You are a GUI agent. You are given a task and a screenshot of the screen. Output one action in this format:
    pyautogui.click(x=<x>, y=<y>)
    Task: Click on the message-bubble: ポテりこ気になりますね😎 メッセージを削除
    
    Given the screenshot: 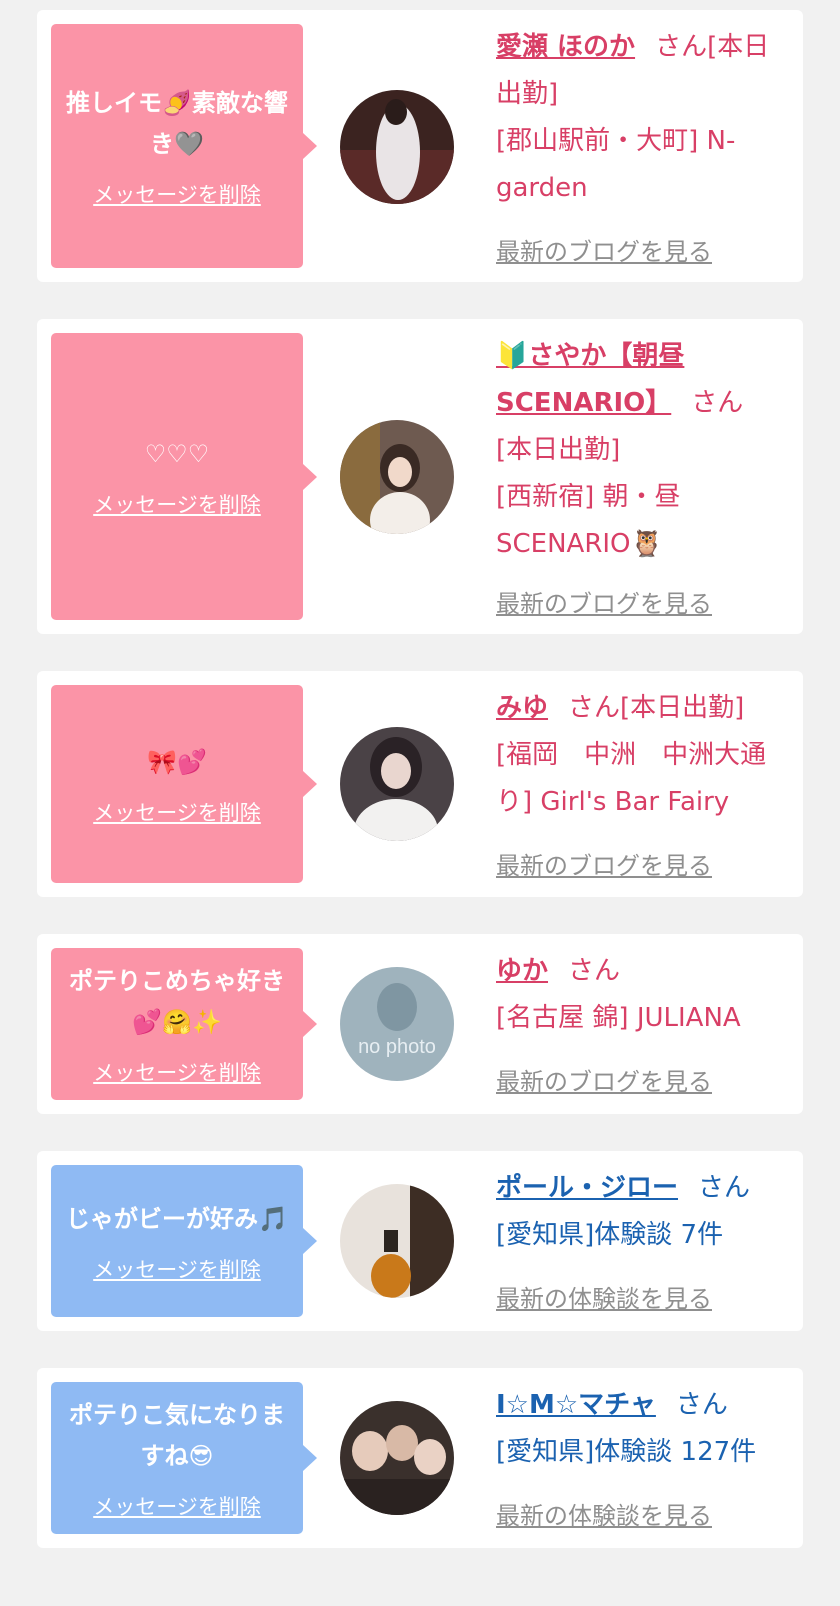 What is the action you would take?
    pyautogui.click(x=184, y=1458)
    